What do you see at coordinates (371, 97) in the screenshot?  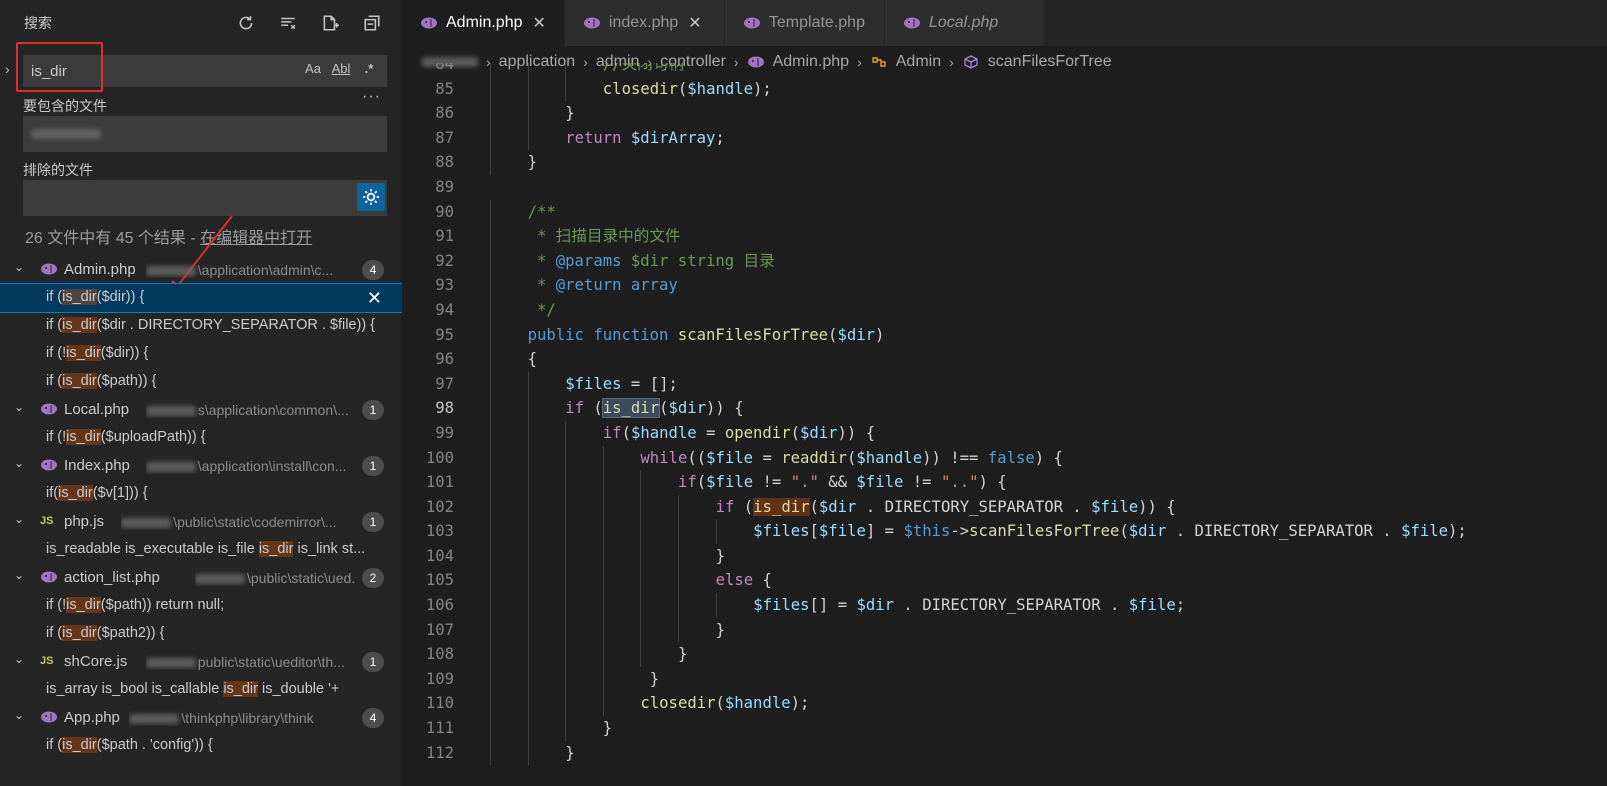 I see `more-options-icon: ···` at bounding box center [371, 97].